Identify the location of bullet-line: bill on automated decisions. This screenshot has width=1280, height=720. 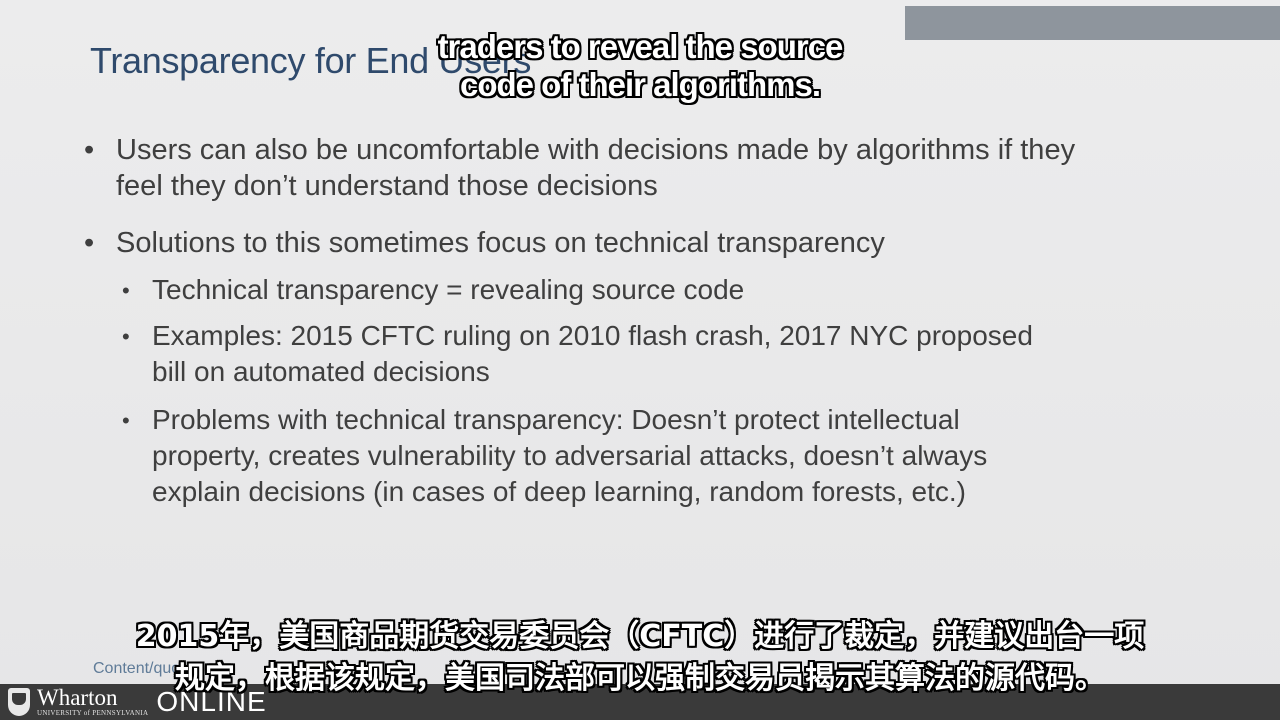
(321, 371).